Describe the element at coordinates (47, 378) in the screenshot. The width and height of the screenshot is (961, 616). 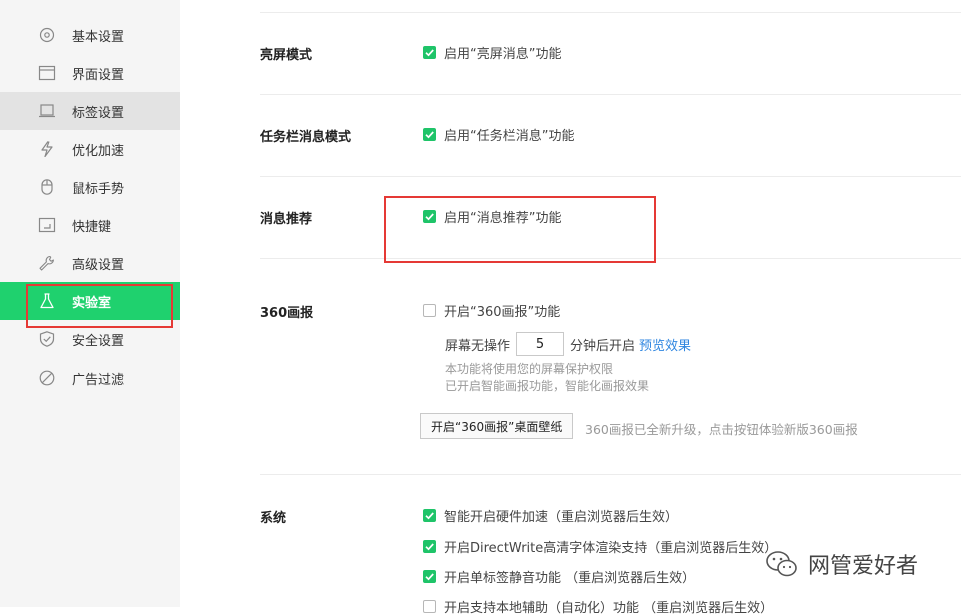
I see `ban-icon` at that location.